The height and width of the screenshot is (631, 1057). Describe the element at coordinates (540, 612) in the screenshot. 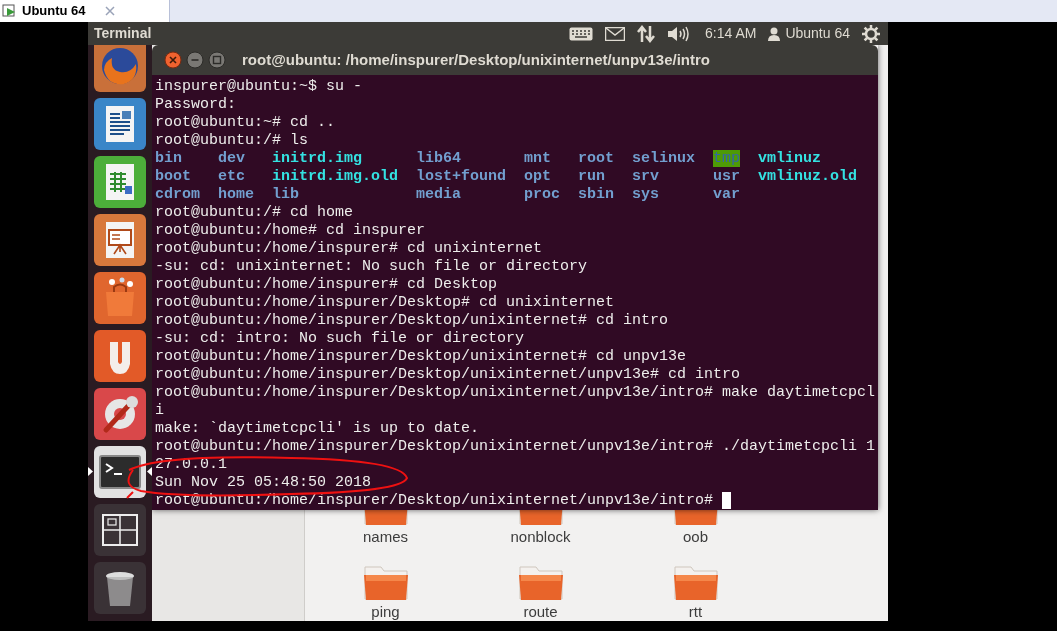

I see `folder-name: route` at that location.